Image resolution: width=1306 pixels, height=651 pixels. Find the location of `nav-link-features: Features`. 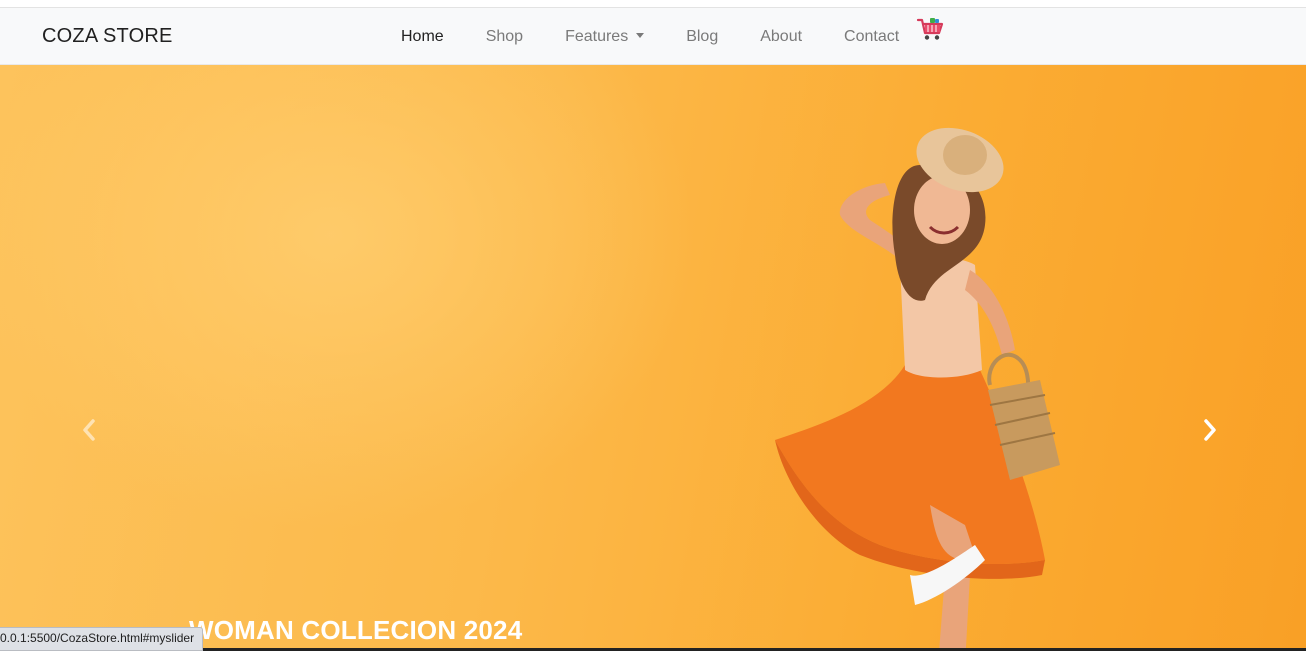

nav-link-features: Features is located at coordinates (604, 37).